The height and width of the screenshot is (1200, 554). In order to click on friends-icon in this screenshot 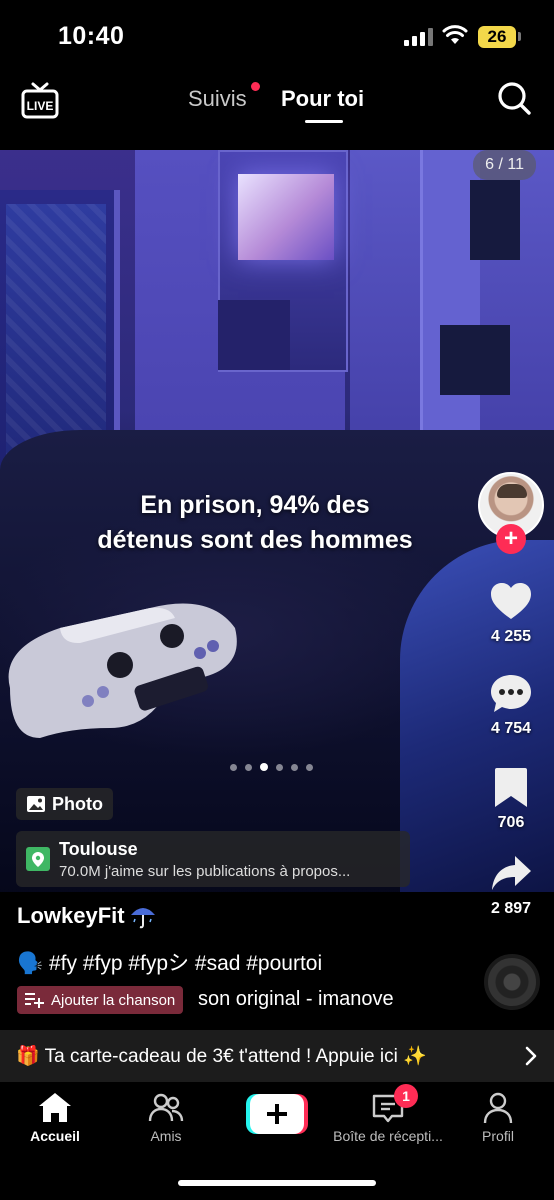, I will do `click(166, 1107)`.